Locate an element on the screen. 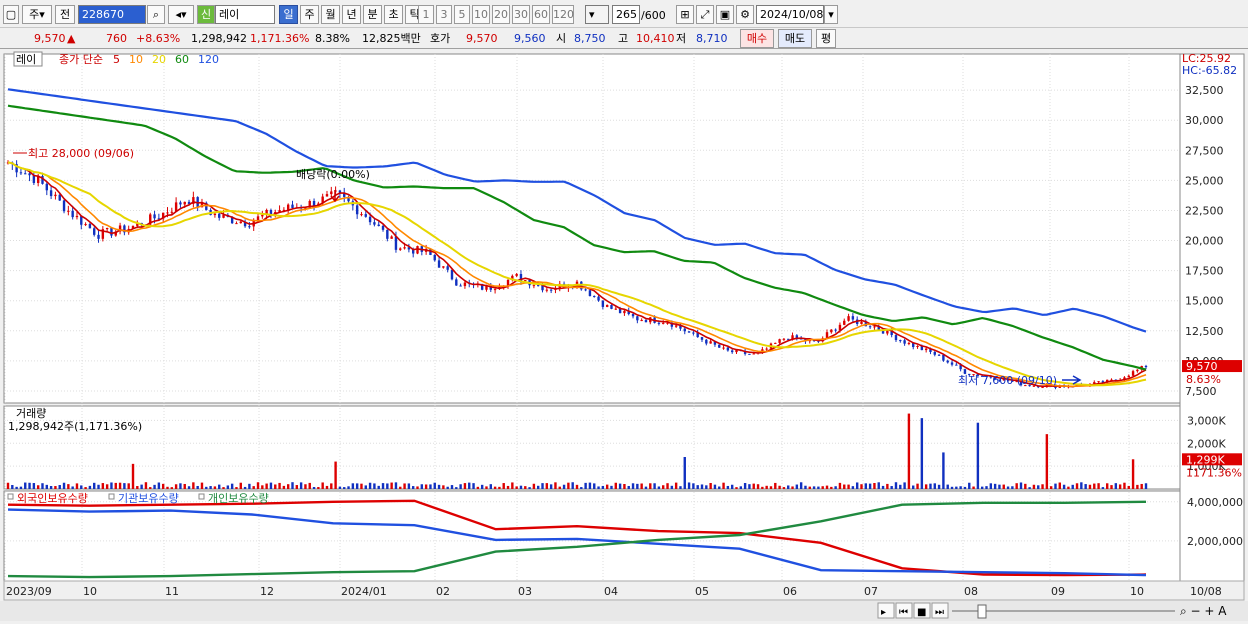  interval-button-30: 30 is located at coordinates (521, 14).